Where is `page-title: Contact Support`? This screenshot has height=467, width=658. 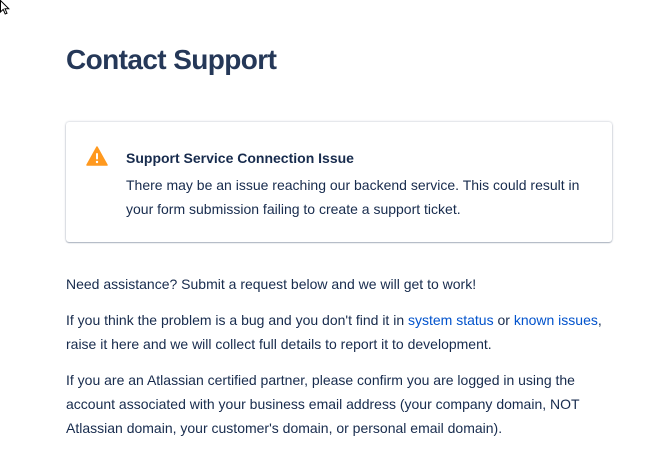
page-title: Contact Support is located at coordinates (171, 59).